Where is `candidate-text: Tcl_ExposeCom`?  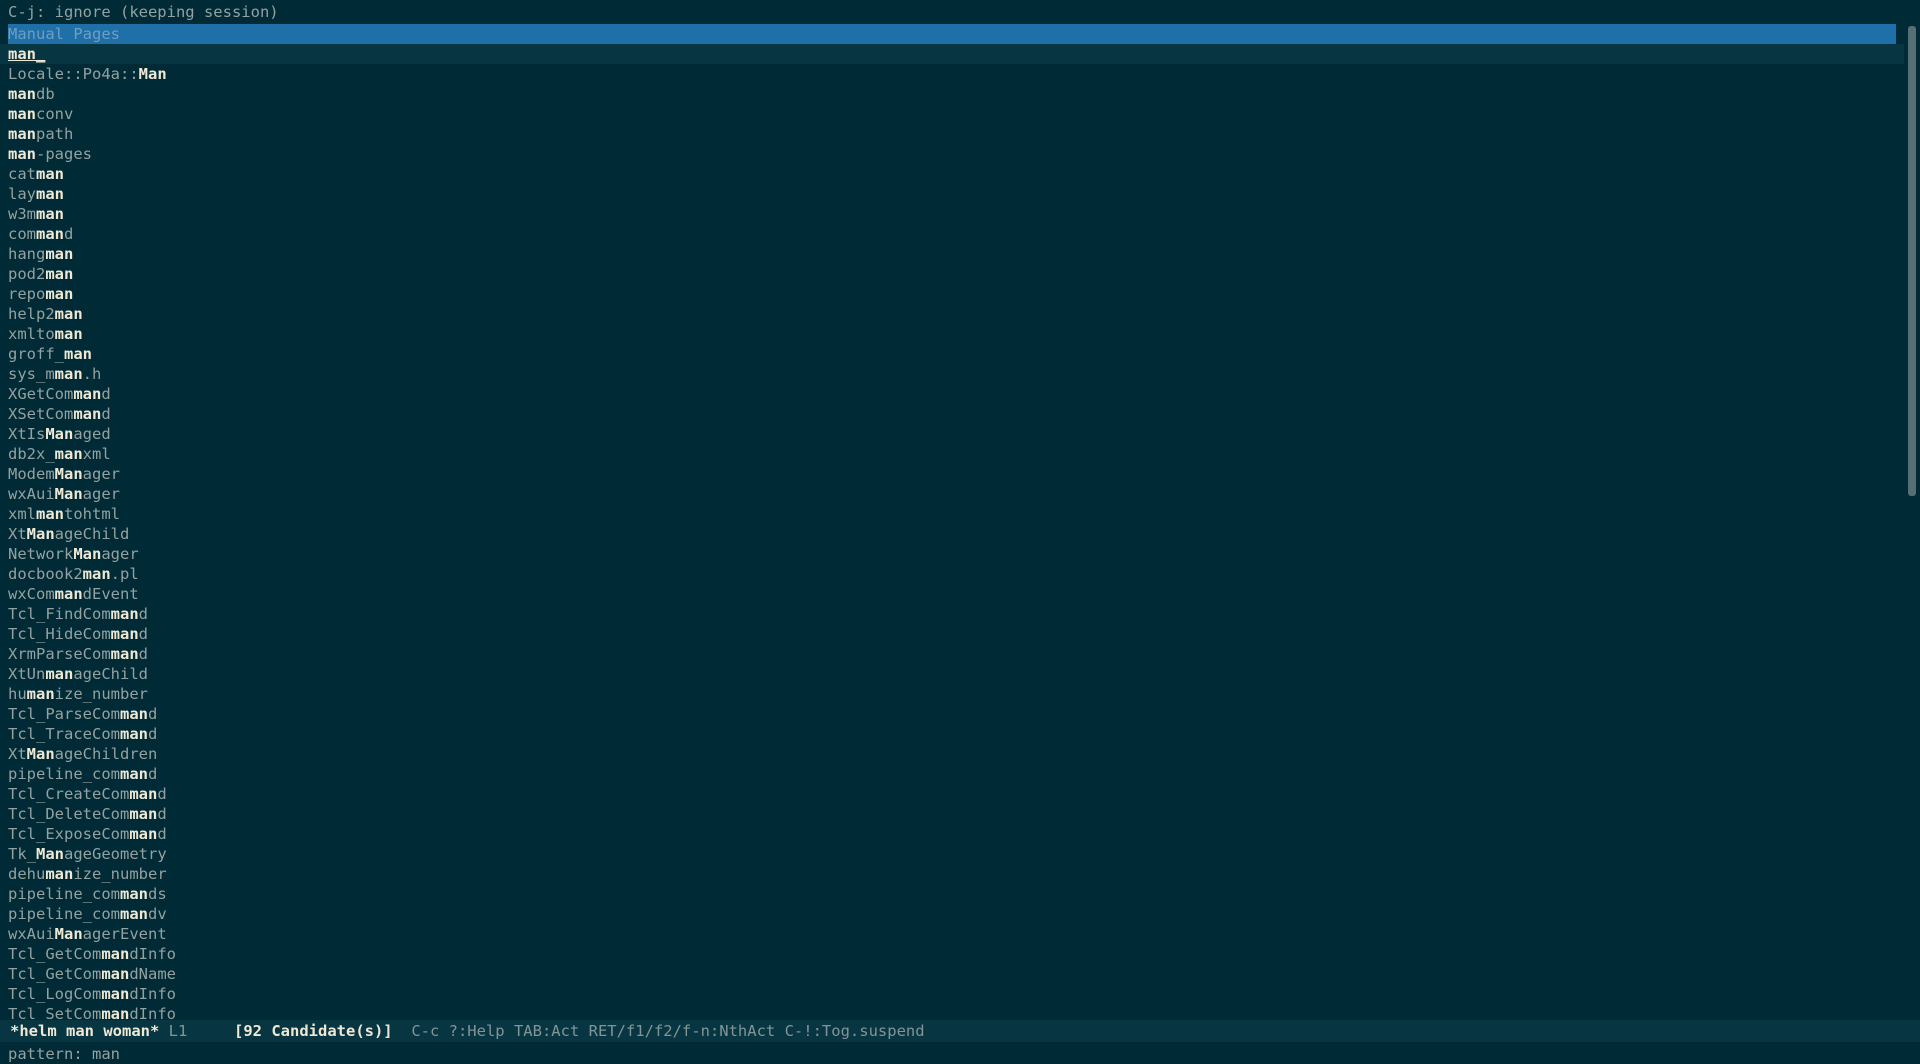 candidate-text: Tcl_ExposeCom is located at coordinates (69, 834).